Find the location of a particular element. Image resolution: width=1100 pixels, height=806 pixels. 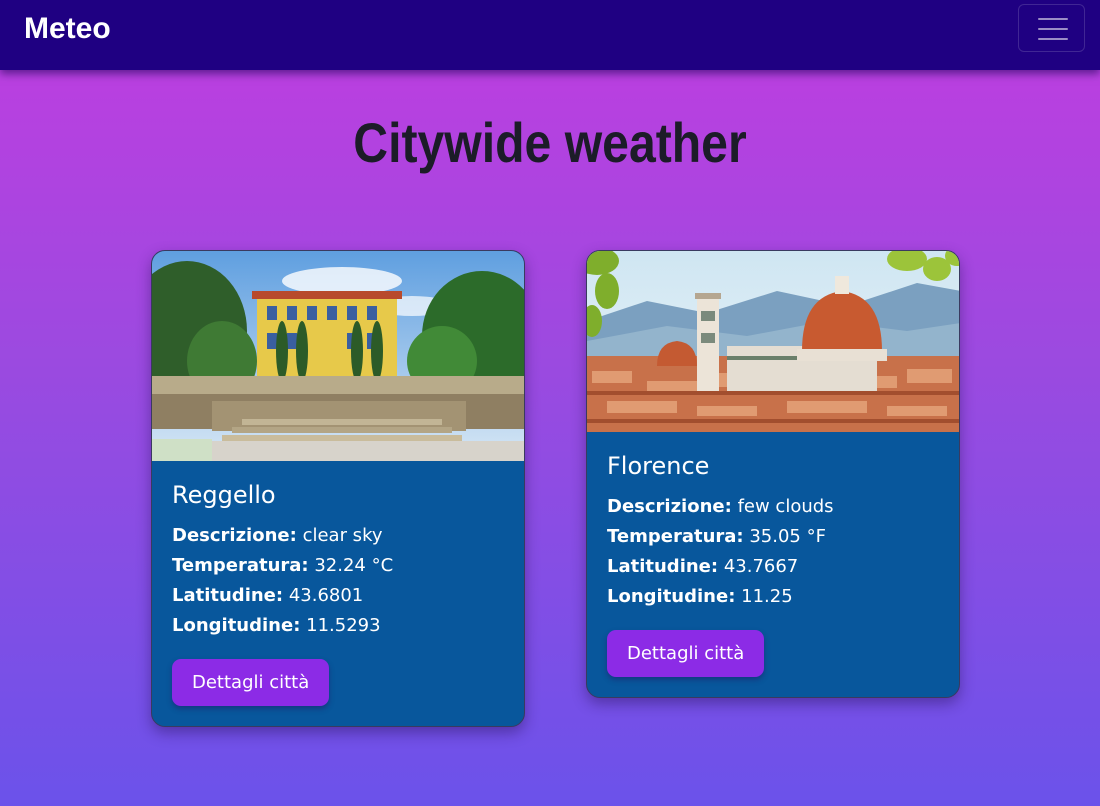

description-value: few clouds is located at coordinates (785, 506).